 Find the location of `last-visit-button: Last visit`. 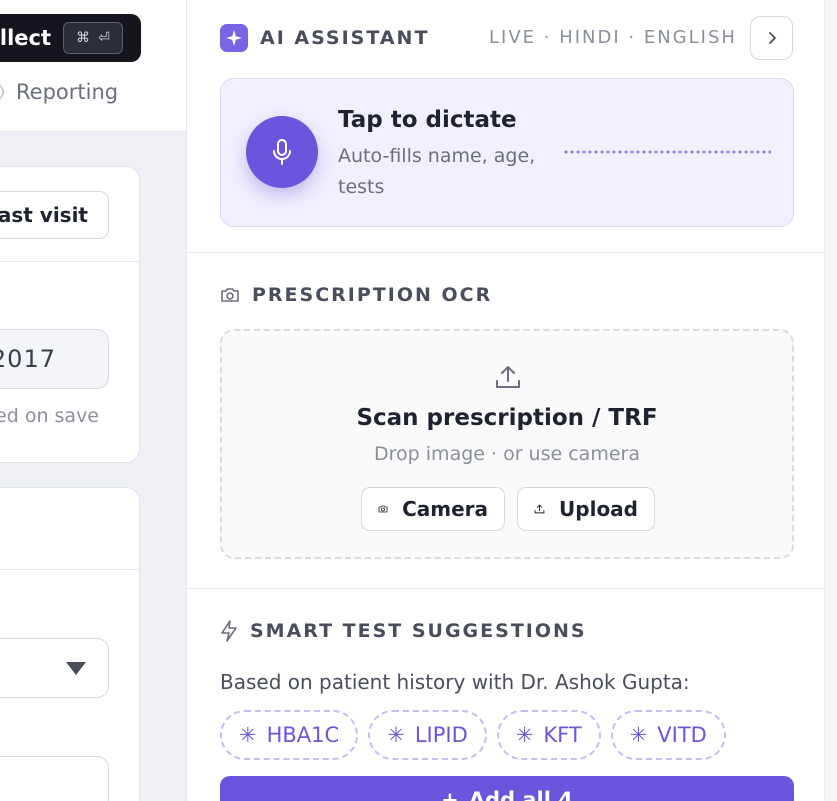

last-visit-button: Last visit is located at coordinates (54, 215).